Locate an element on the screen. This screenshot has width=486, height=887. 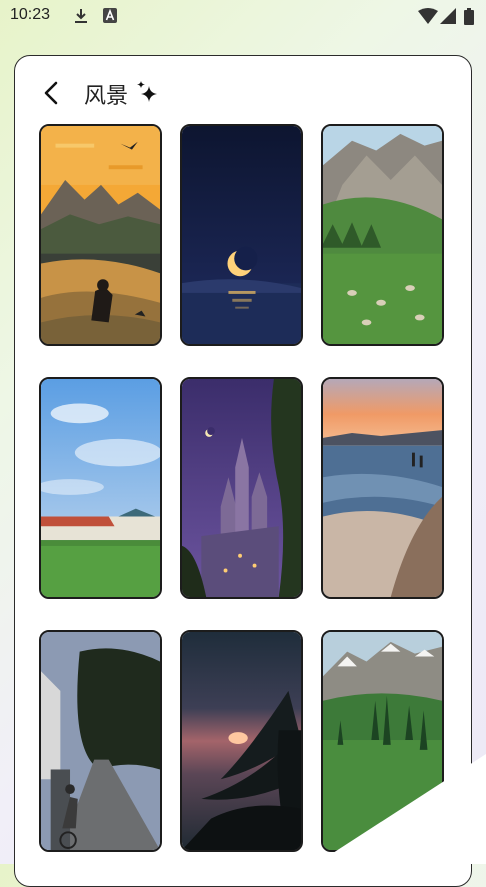
wallpaper-thumbnail-palm-tree-dusk is located at coordinates (241, 741).